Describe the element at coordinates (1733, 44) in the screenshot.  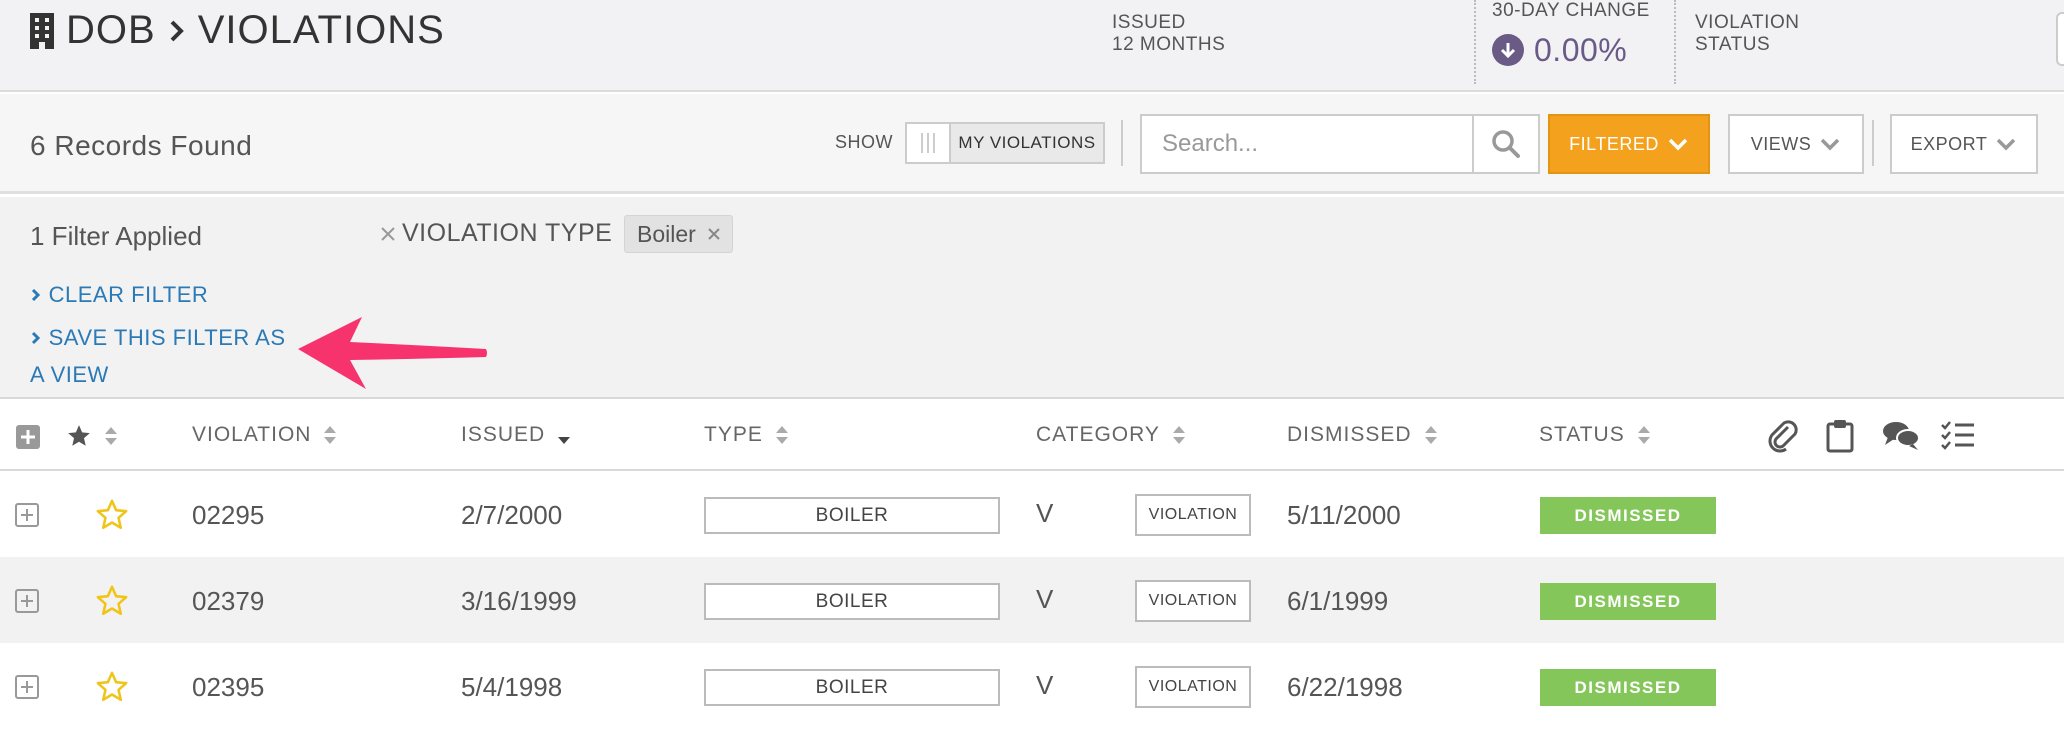
I see `violation-status-label-2: STATUS` at that location.